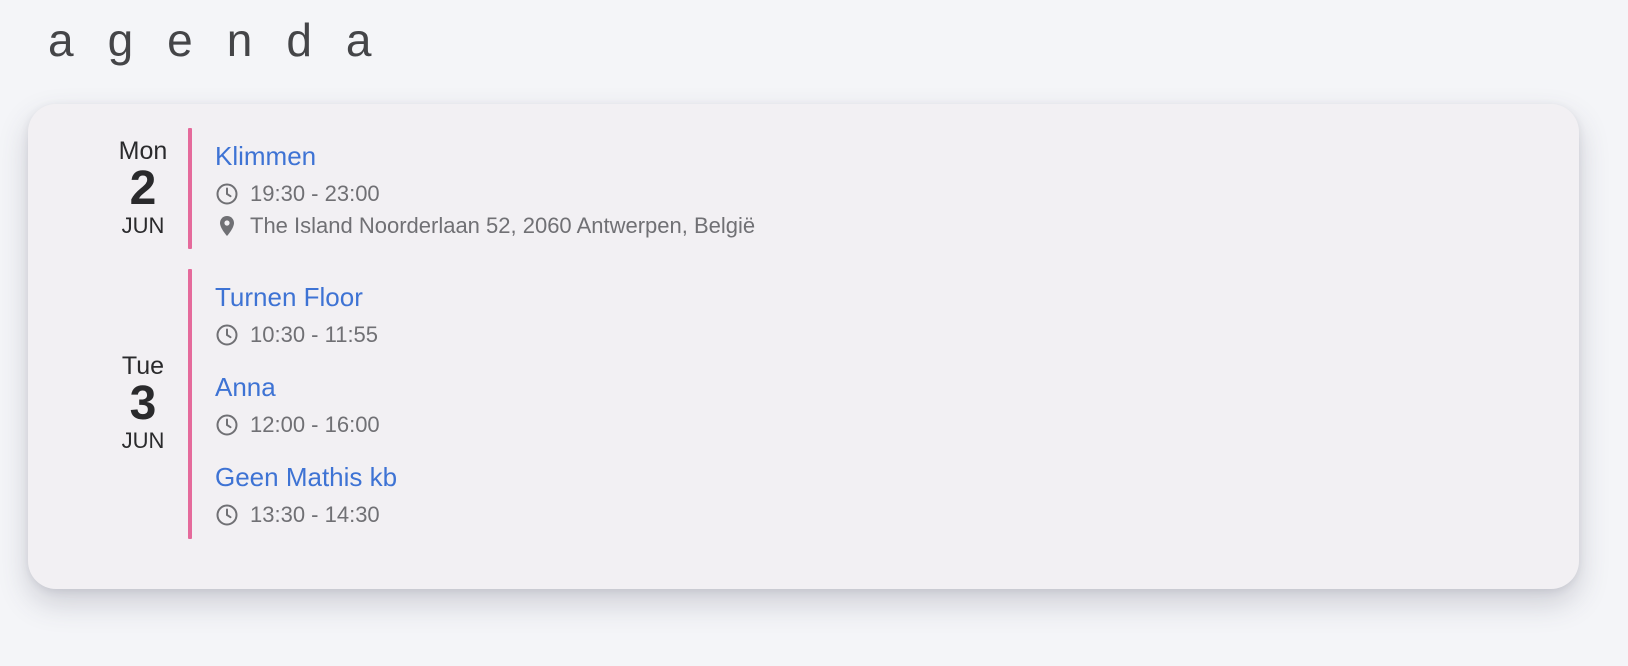 The height and width of the screenshot is (666, 1628). I want to click on event-time: 10:30 - 11:55, so click(314, 334).